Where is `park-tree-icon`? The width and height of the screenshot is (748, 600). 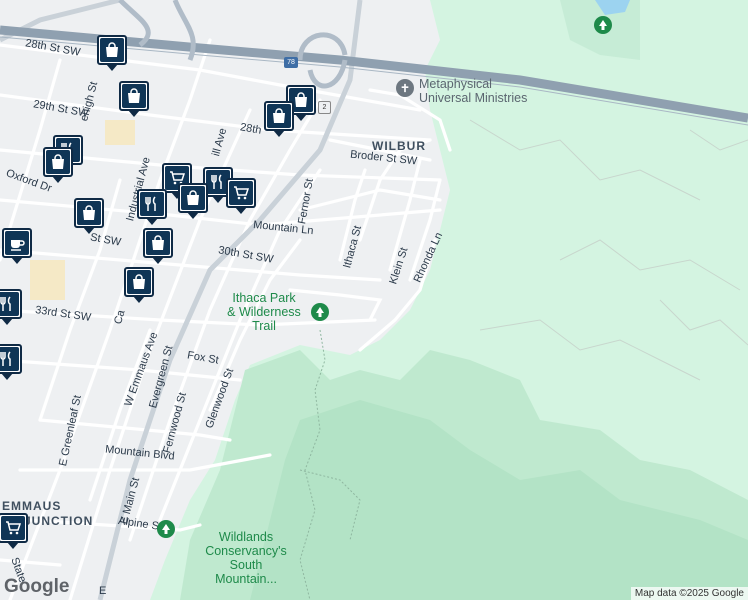
park-tree-icon is located at coordinates (320, 312).